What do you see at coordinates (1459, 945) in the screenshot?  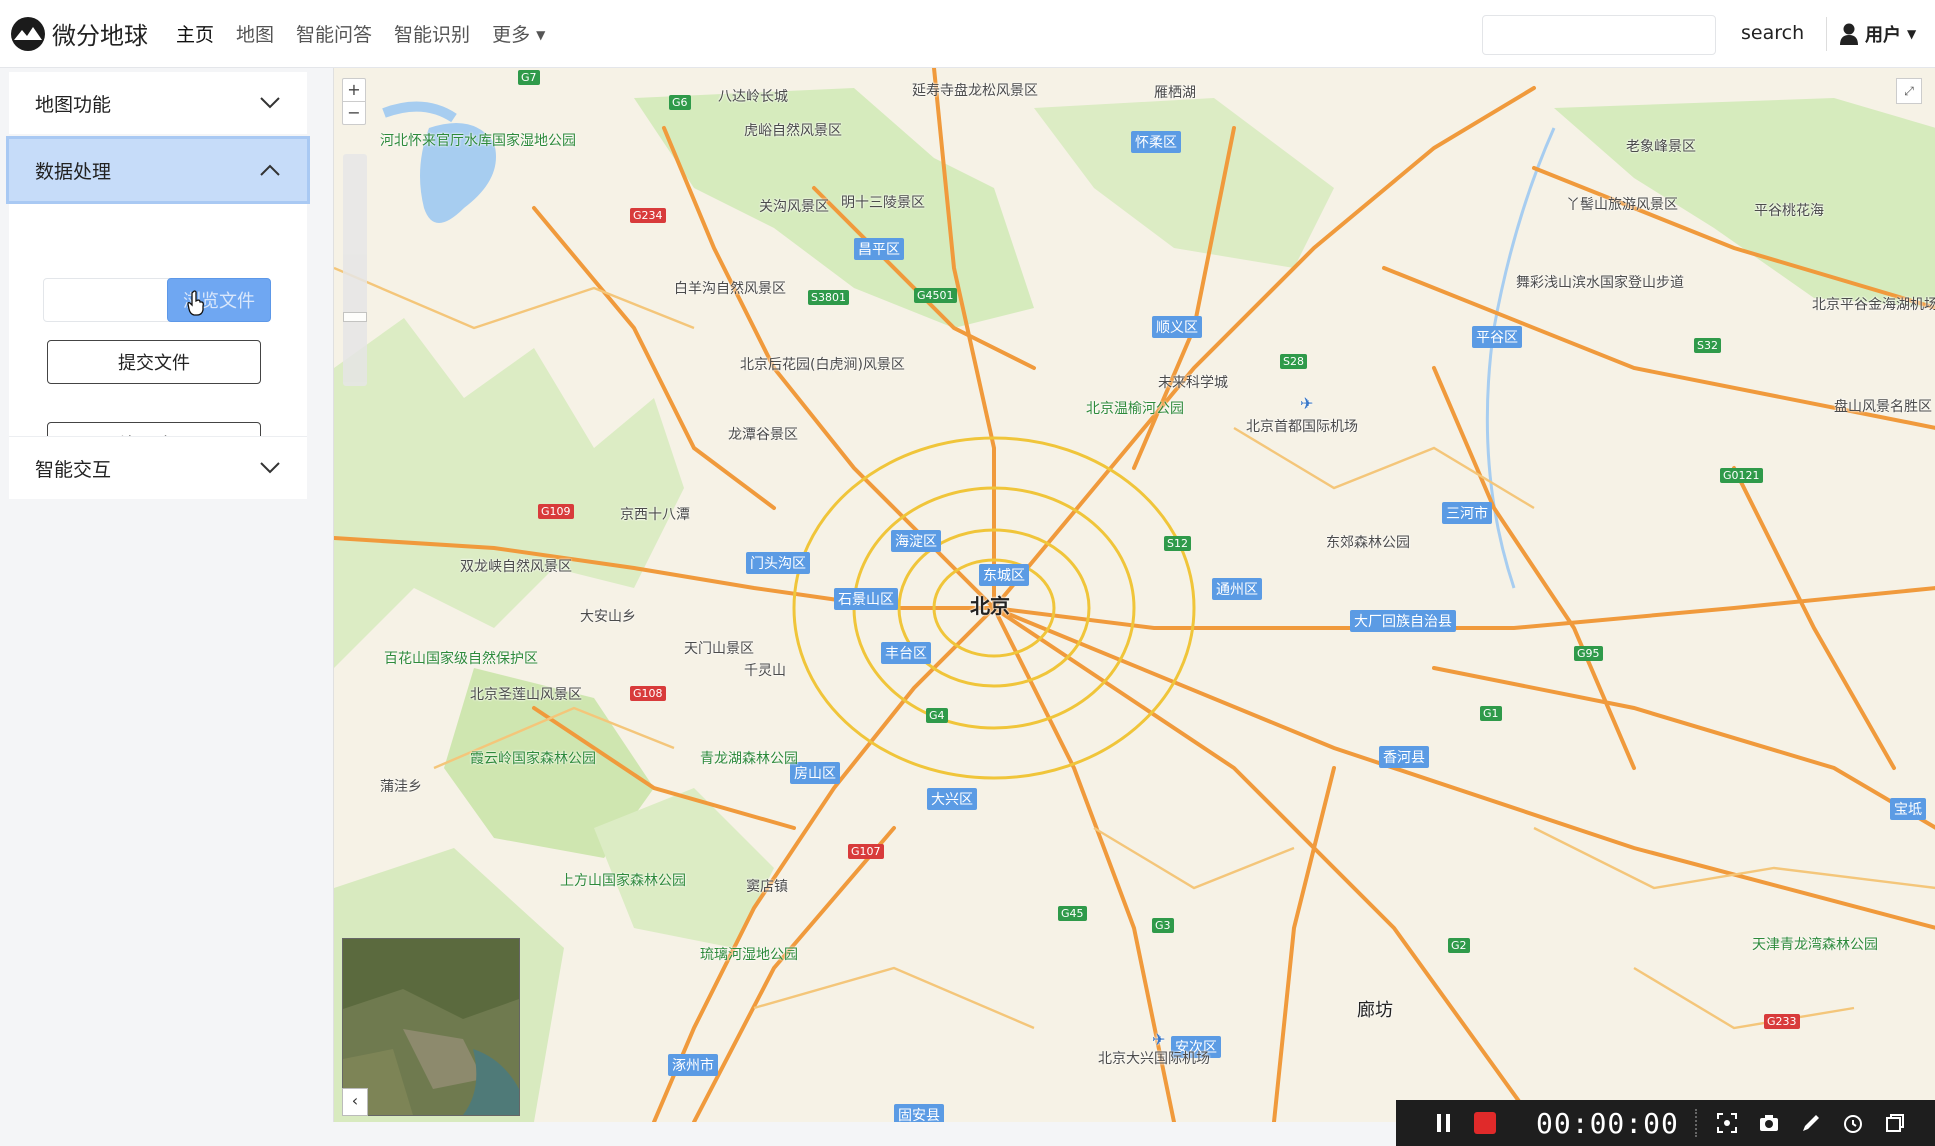 I see `route-shield: G2` at bounding box center [1459, 945].